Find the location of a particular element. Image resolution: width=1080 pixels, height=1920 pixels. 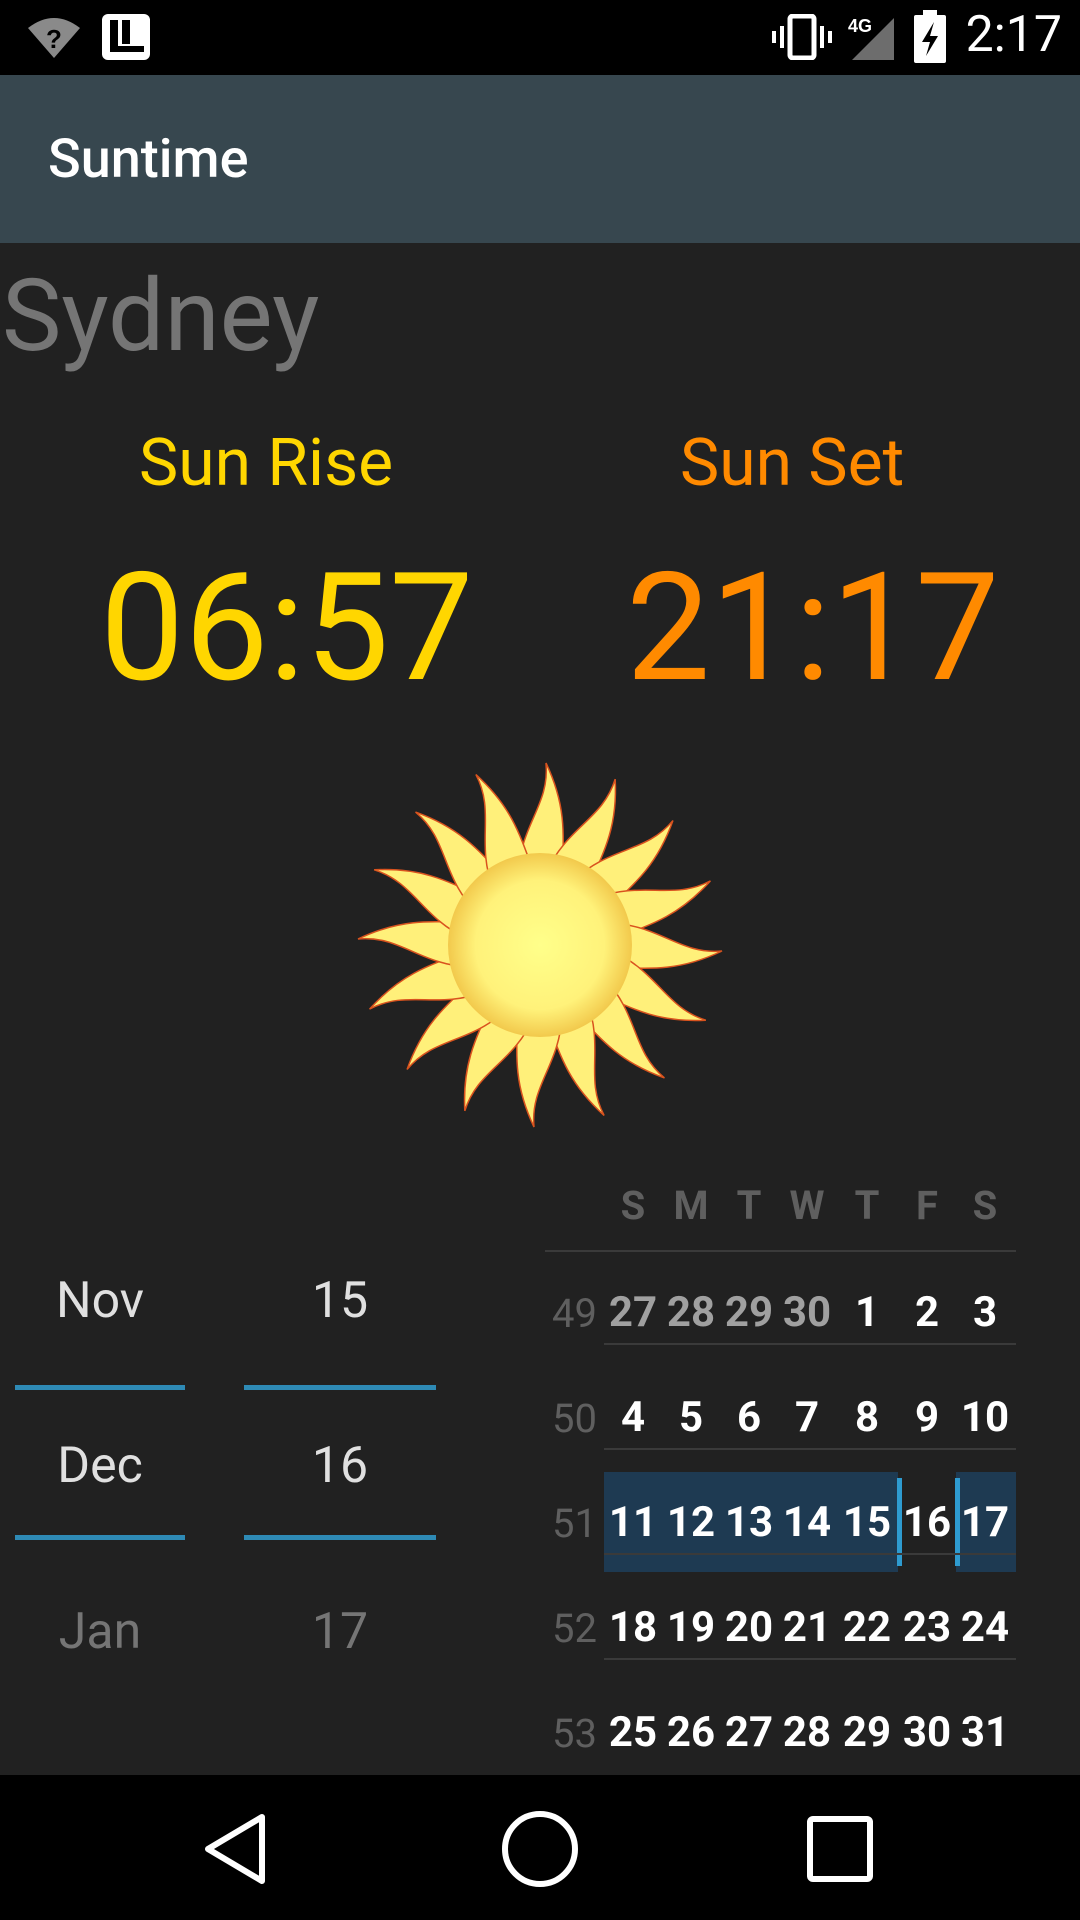

calendar-day: 6 is located at coordinates (749, 1417).